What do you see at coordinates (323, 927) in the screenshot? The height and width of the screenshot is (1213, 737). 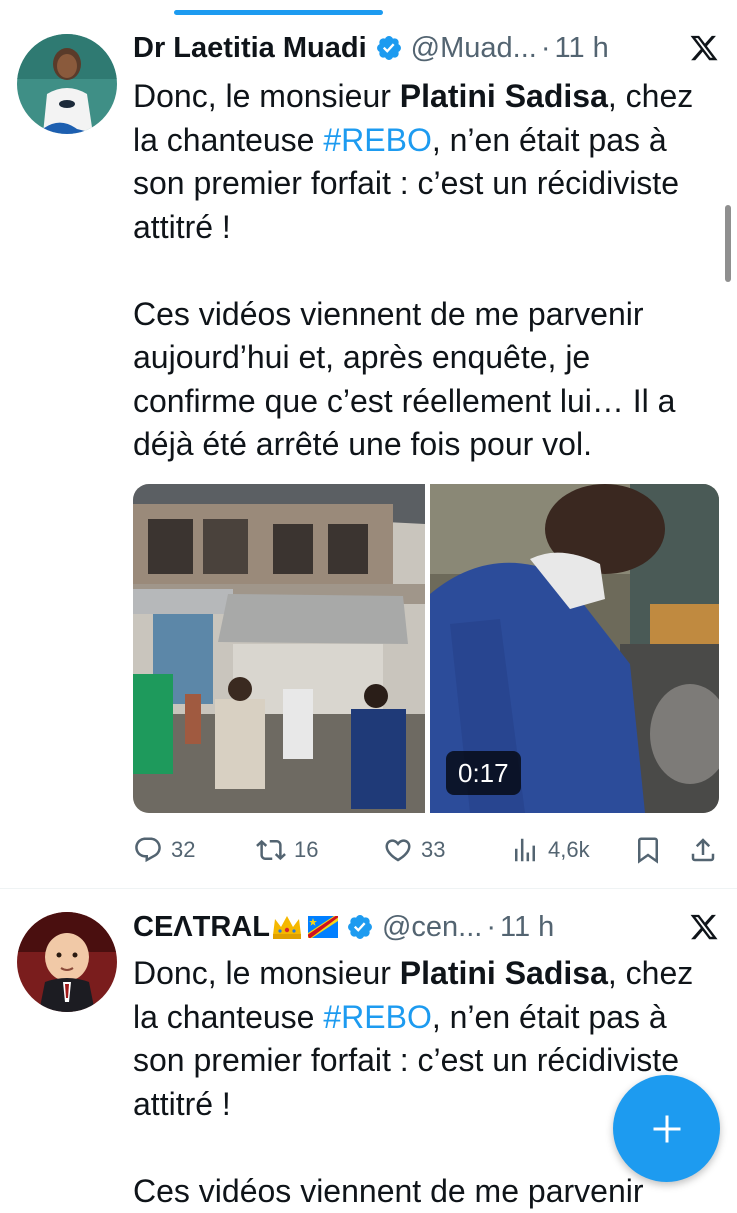 I see `flag-emoji-icon` at bounding box center [323, 927].